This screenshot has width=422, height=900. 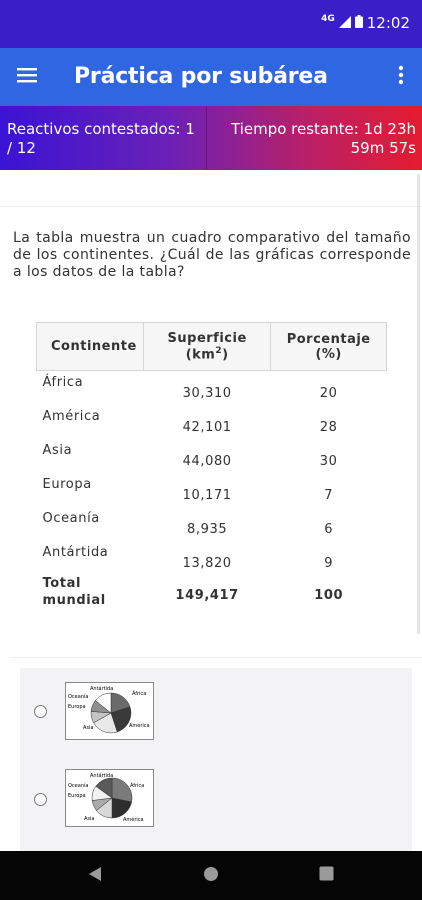 What do you see at coordinates (207, 394) in the screenshot?
I see `cell-area: 30,310` at bounding box center [207, 394].